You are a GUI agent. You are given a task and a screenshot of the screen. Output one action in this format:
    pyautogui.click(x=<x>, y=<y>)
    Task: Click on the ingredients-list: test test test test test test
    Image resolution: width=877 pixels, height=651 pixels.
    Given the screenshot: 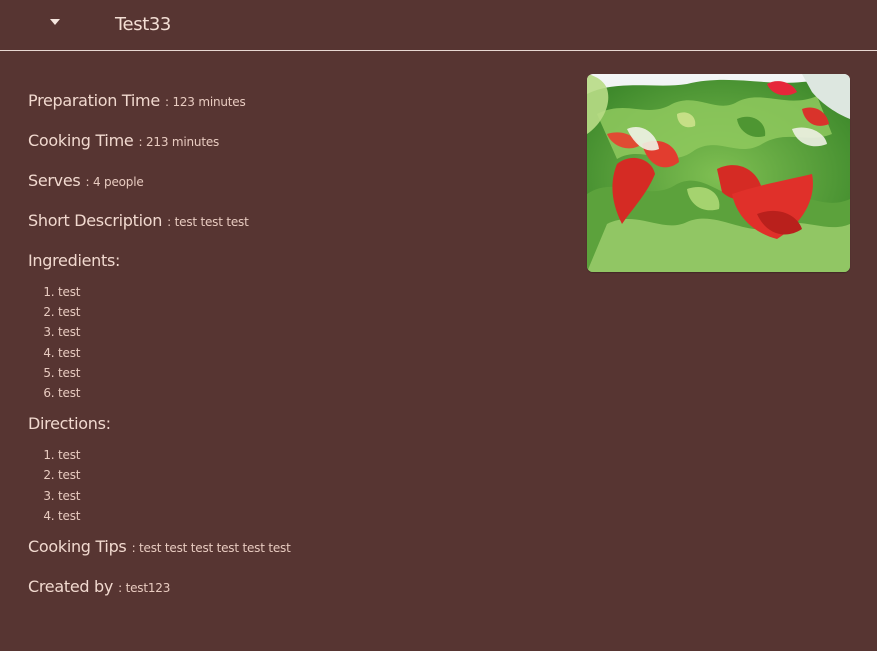 What is the action you would take?
    pyautogui.click(x=288, y=342)
    